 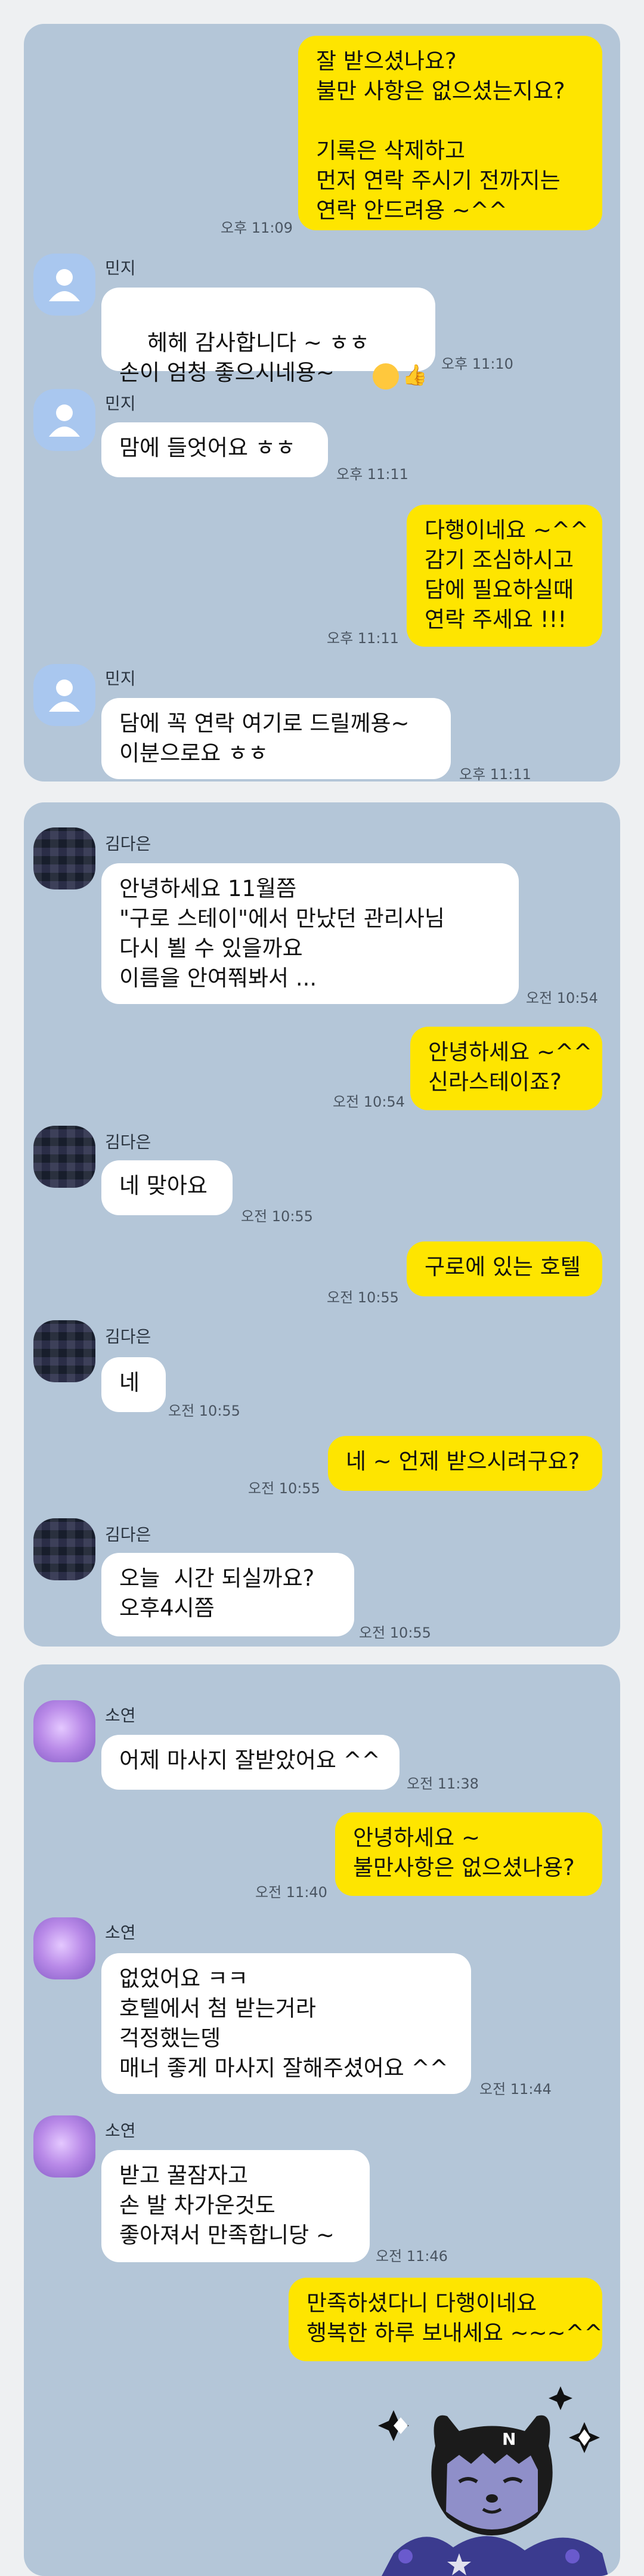 What do you see at coordinates (446, 2319) in the screenshot?
I see `message-bubble-sent: 만족하셨다니 다행이네요 행복한 하루 보내세요 ~~~^^` at bounding box center [446, 2319].